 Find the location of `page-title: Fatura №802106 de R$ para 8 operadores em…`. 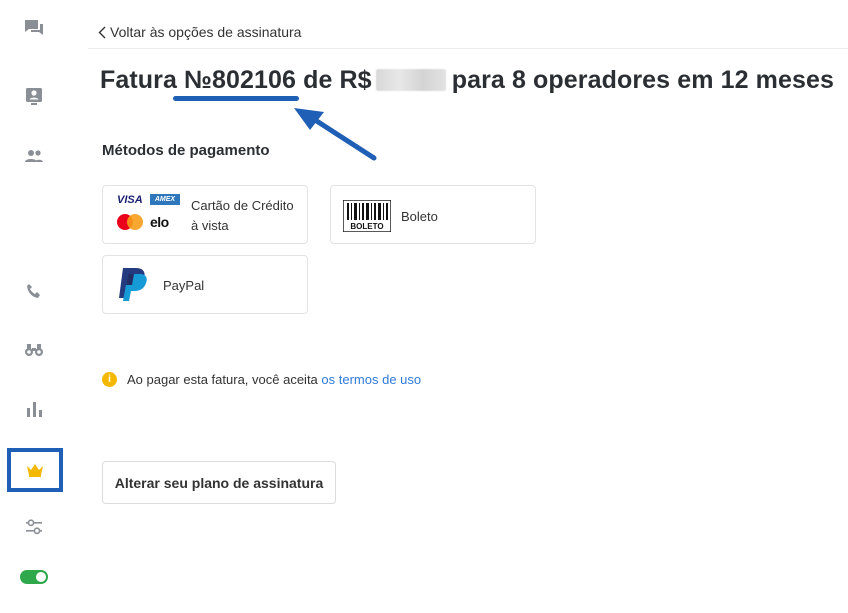

page-title: Fatura №802106 de R$ para 8 operadores em… is located at coordinates (467, 80).